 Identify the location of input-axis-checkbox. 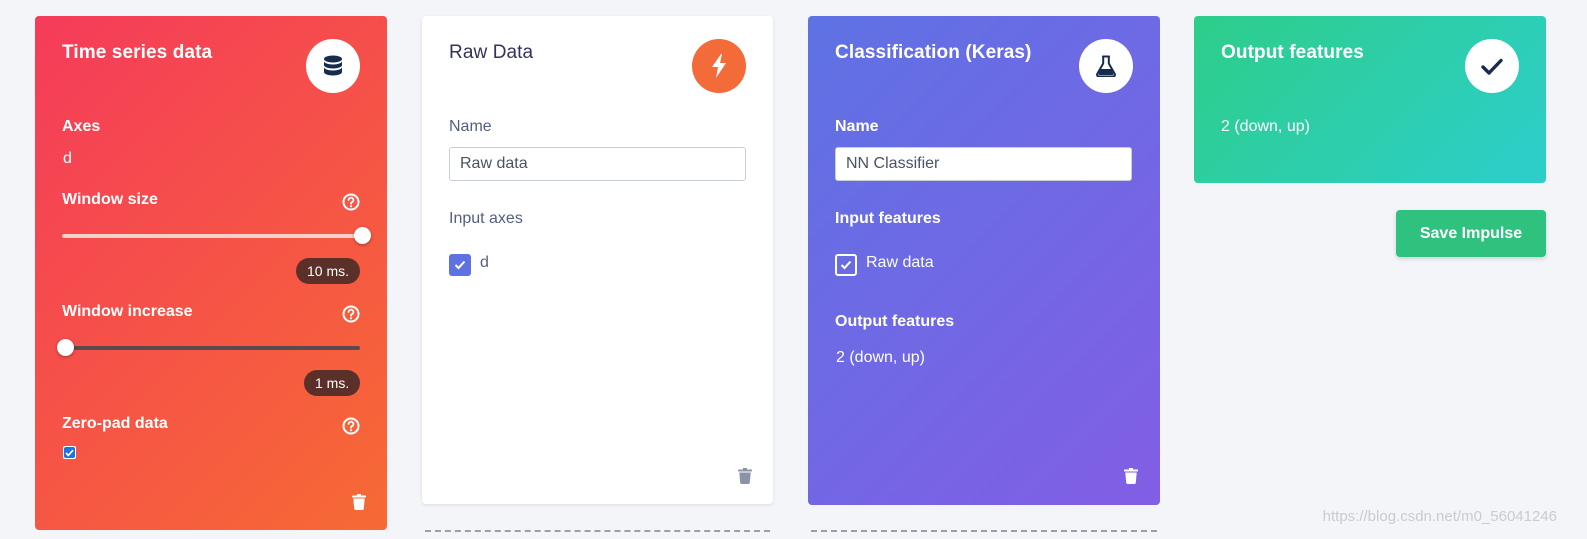
(460, 265).